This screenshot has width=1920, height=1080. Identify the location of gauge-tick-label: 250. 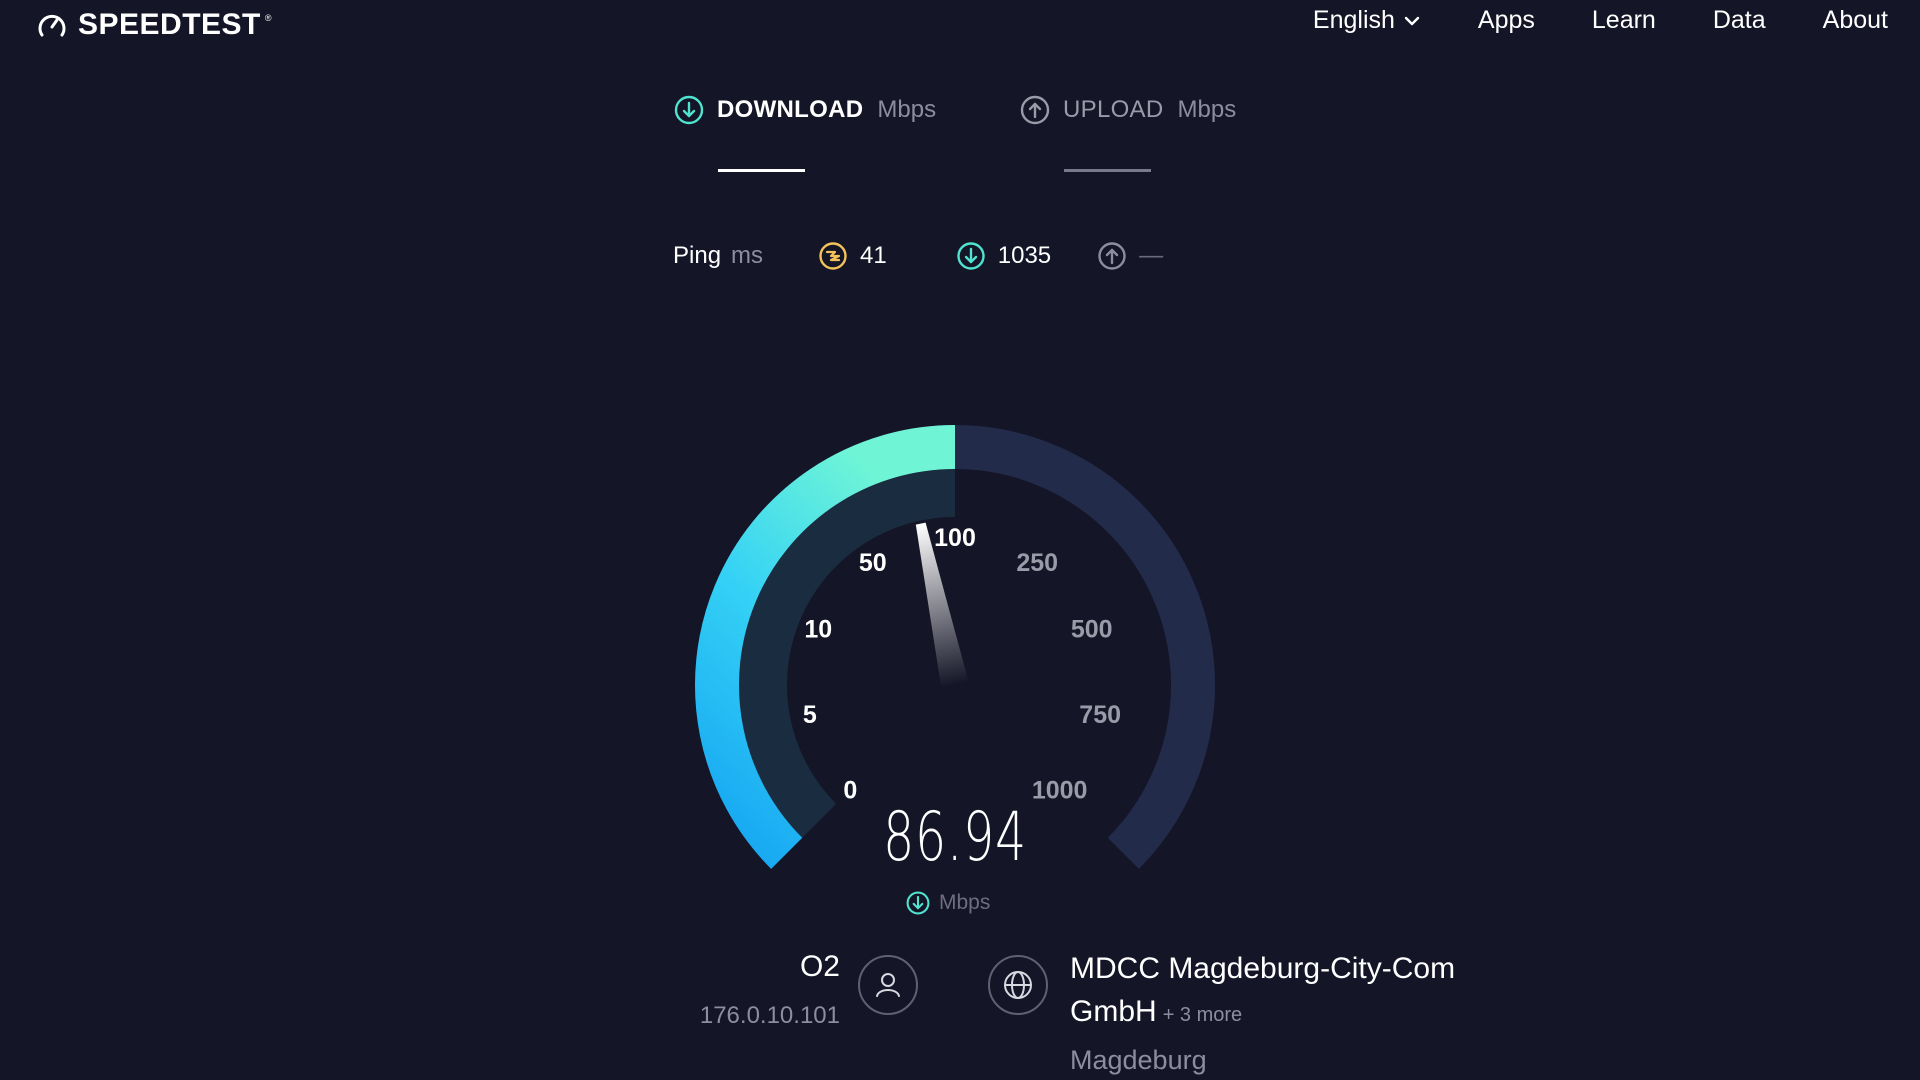
(1037, 563).